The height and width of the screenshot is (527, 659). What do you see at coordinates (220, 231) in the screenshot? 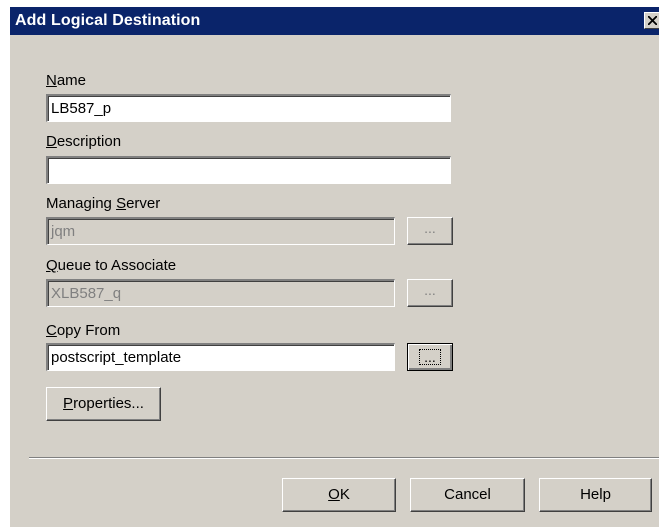
I see `managing-server-input: jqm` at bounding box center [220, 231].